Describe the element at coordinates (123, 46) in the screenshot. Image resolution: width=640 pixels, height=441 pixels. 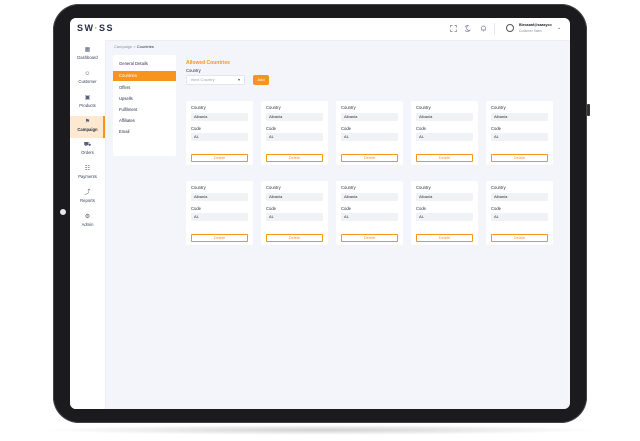
I see `breadcrumb-parent: Campaign` at that location.